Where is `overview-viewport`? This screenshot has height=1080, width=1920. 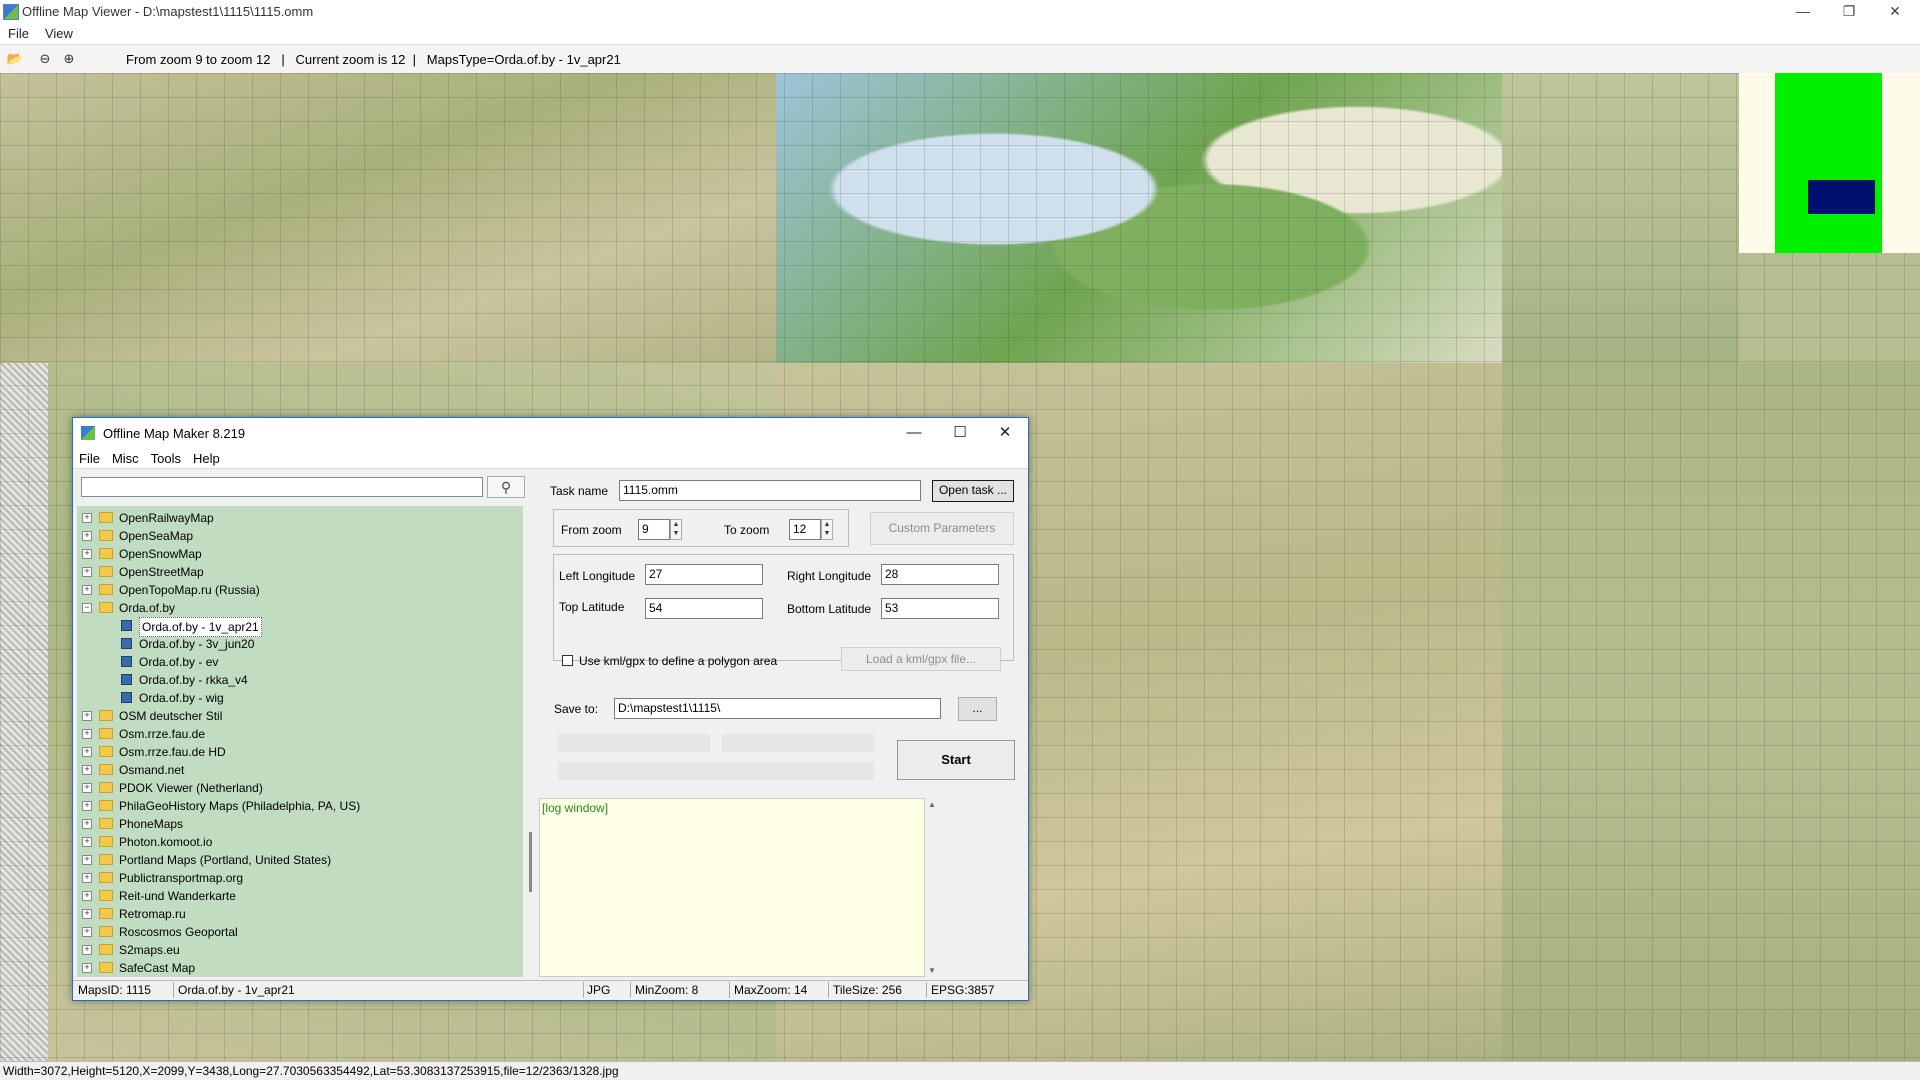
overview-viewport is located at coordinates (1841, 197).